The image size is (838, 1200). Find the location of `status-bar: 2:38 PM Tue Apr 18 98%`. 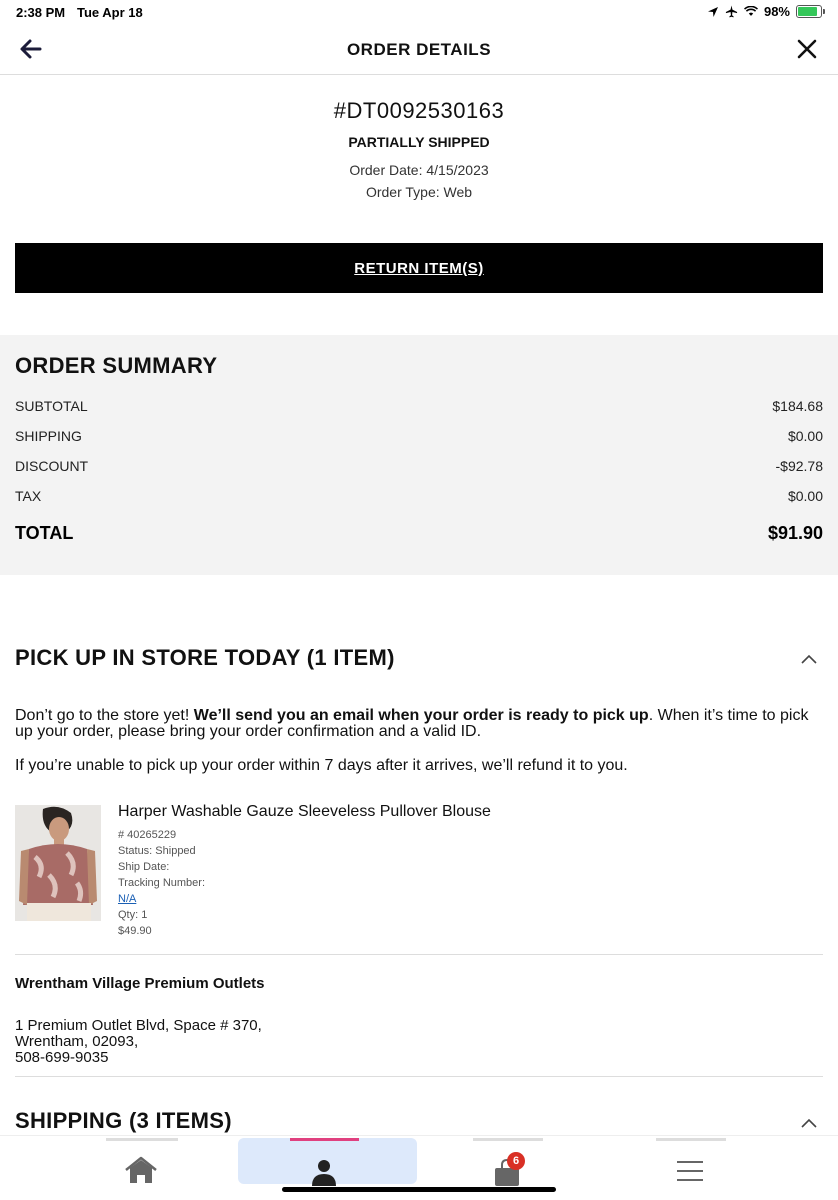

status-bar: 2:38 PM Tue Apr 18 98% is located at coordinates (419, 12).